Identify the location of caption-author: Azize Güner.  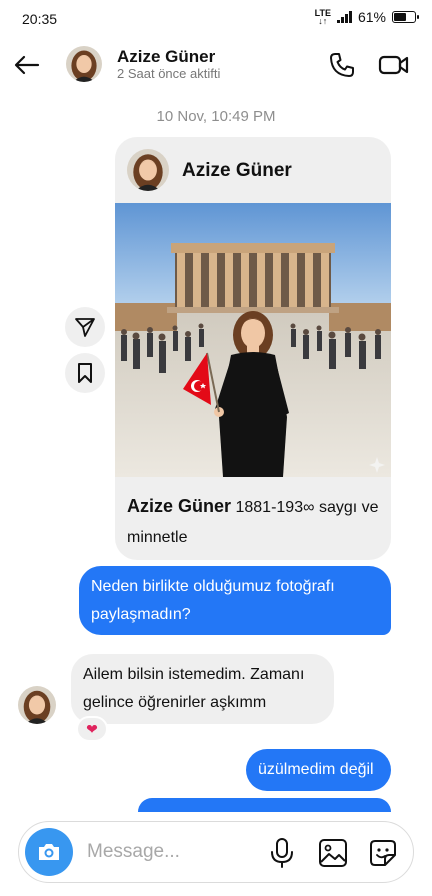
(179, 506).